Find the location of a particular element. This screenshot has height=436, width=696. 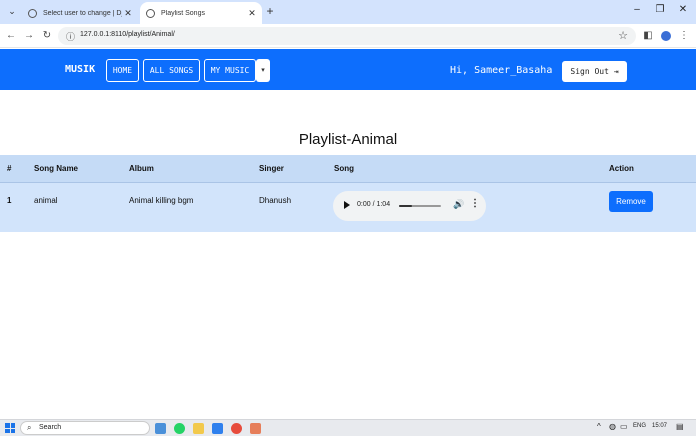

sign-out-label: Sign Out is located at coordinates (589, 71).